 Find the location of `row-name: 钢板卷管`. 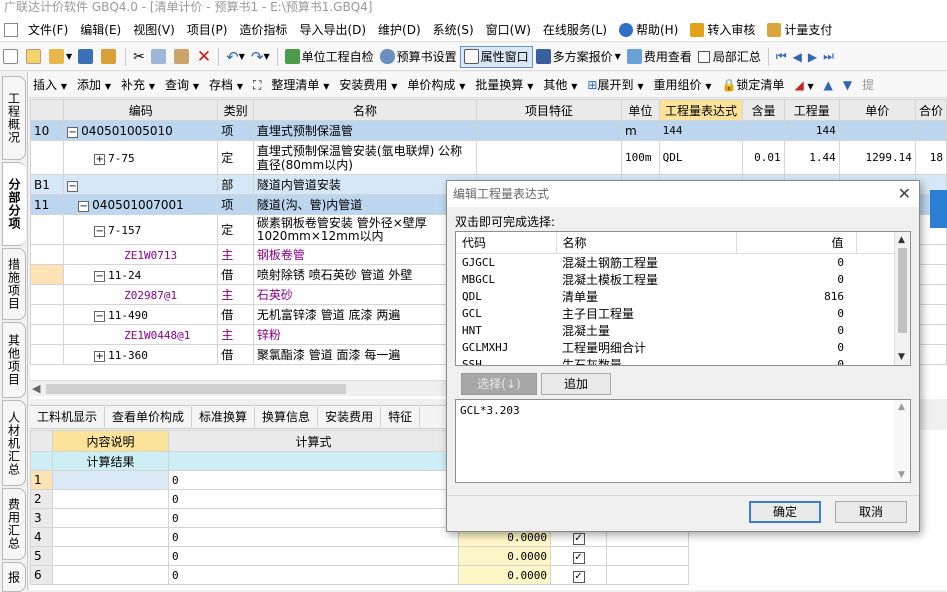

row-name: 钢板卷管 is located at coordinates (365, 254).